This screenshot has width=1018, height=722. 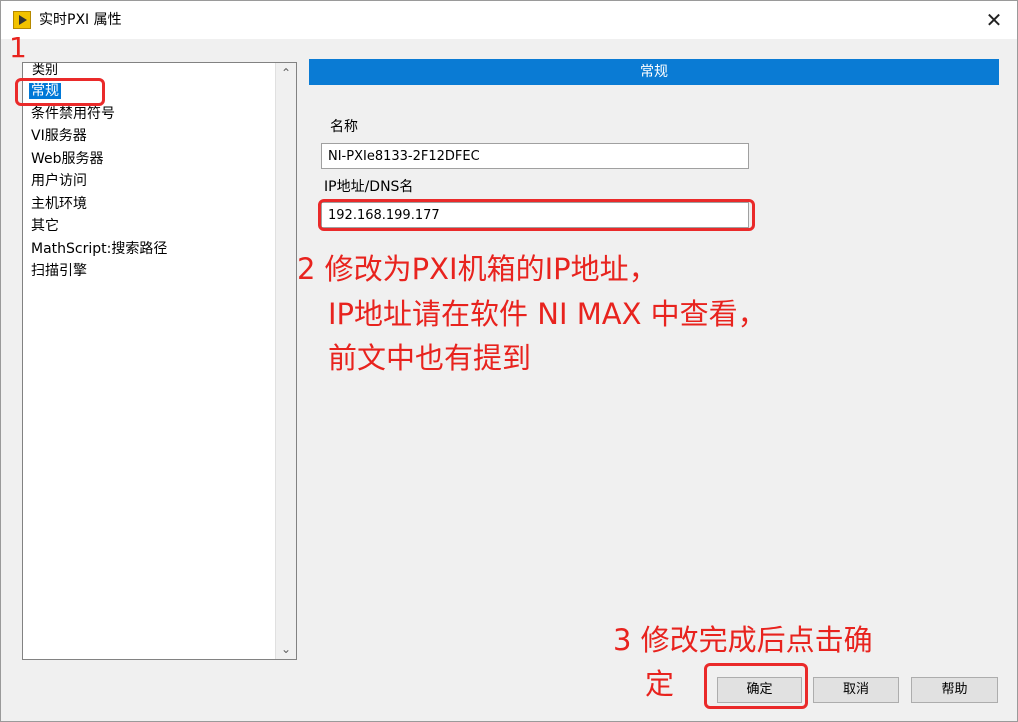 I want to click on ok-button: 确定, so click(x=759, y=690).